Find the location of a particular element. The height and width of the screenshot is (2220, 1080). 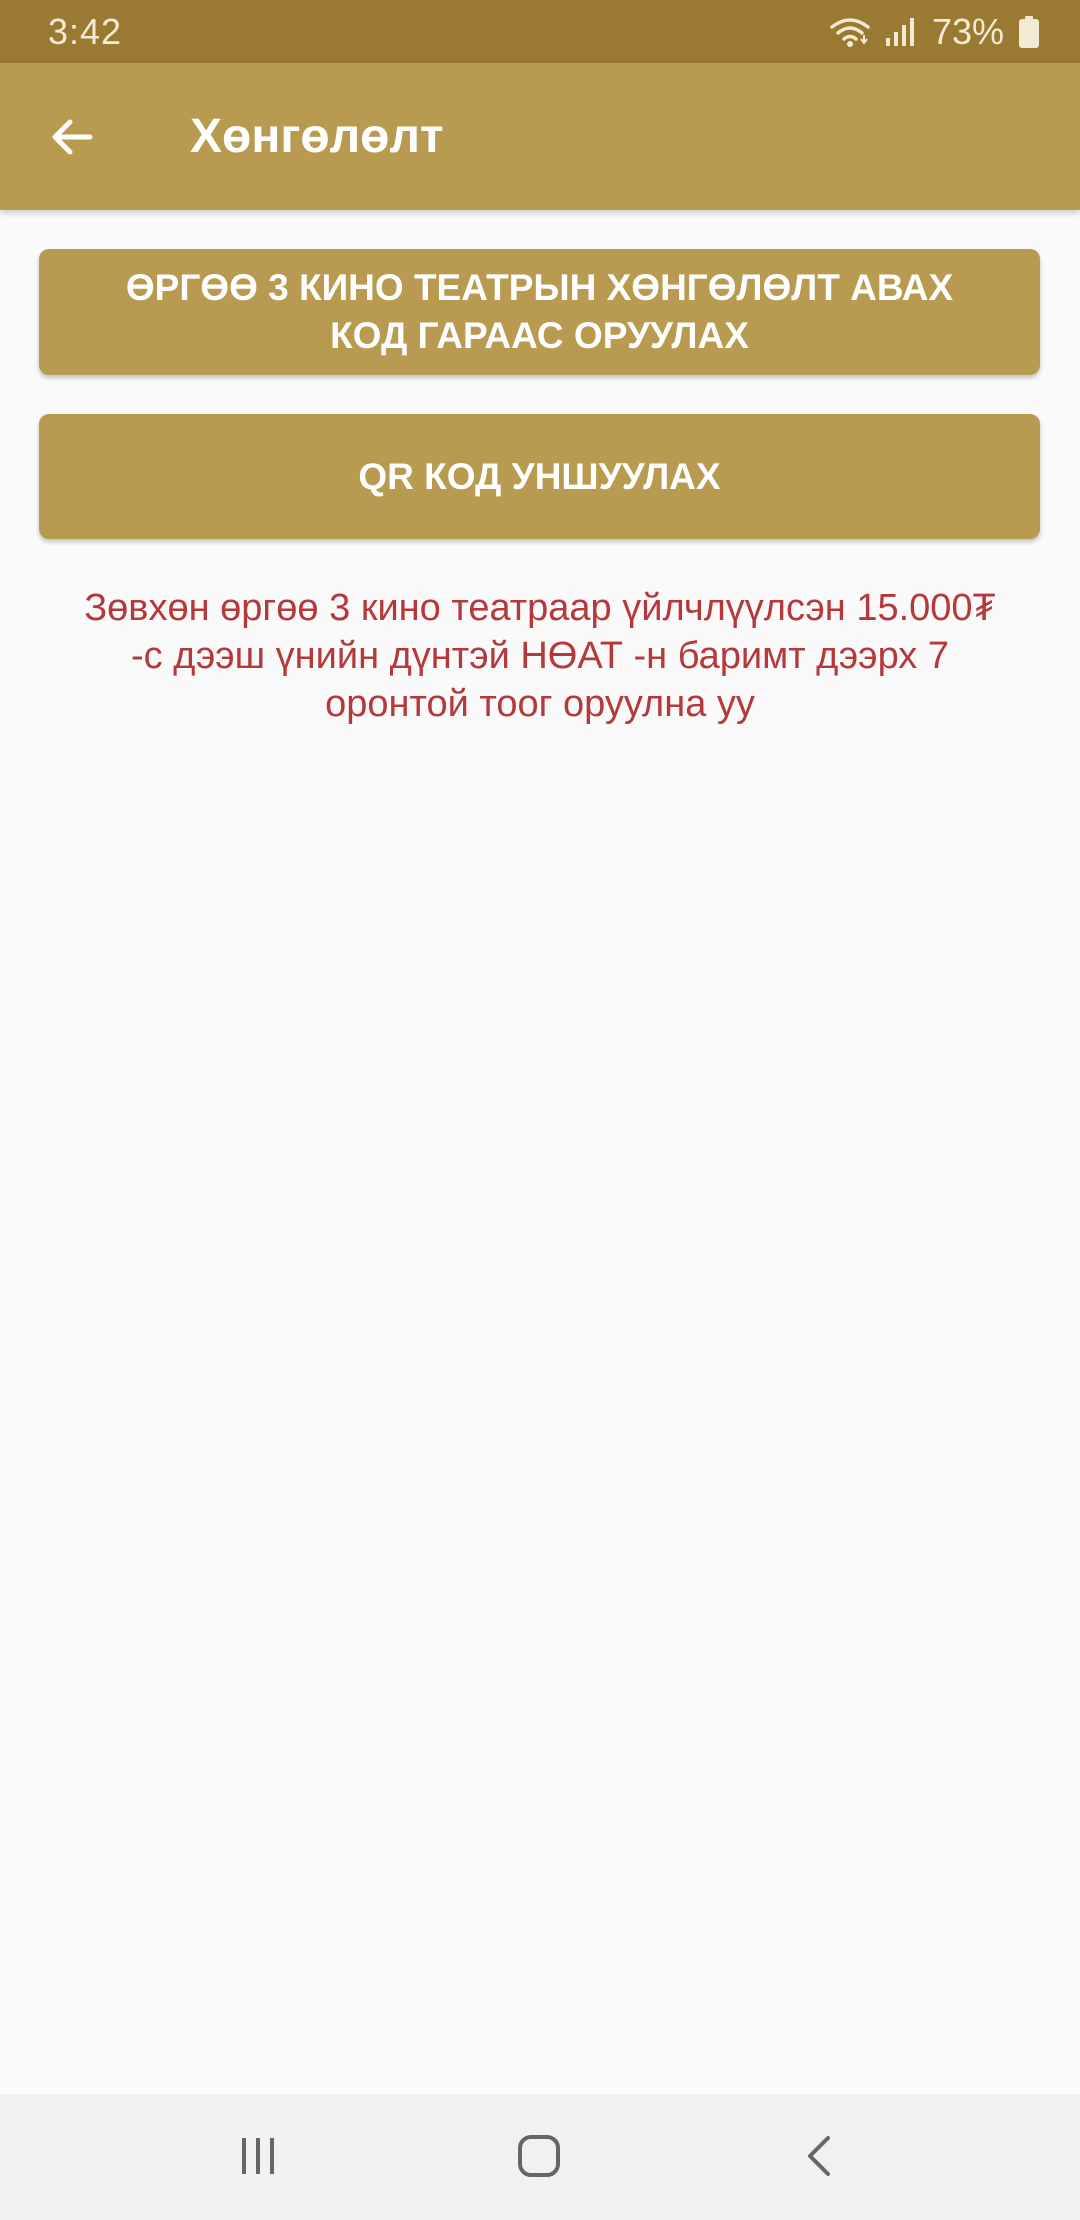

recent-apps-icon is located at coordinates (258, 2158).